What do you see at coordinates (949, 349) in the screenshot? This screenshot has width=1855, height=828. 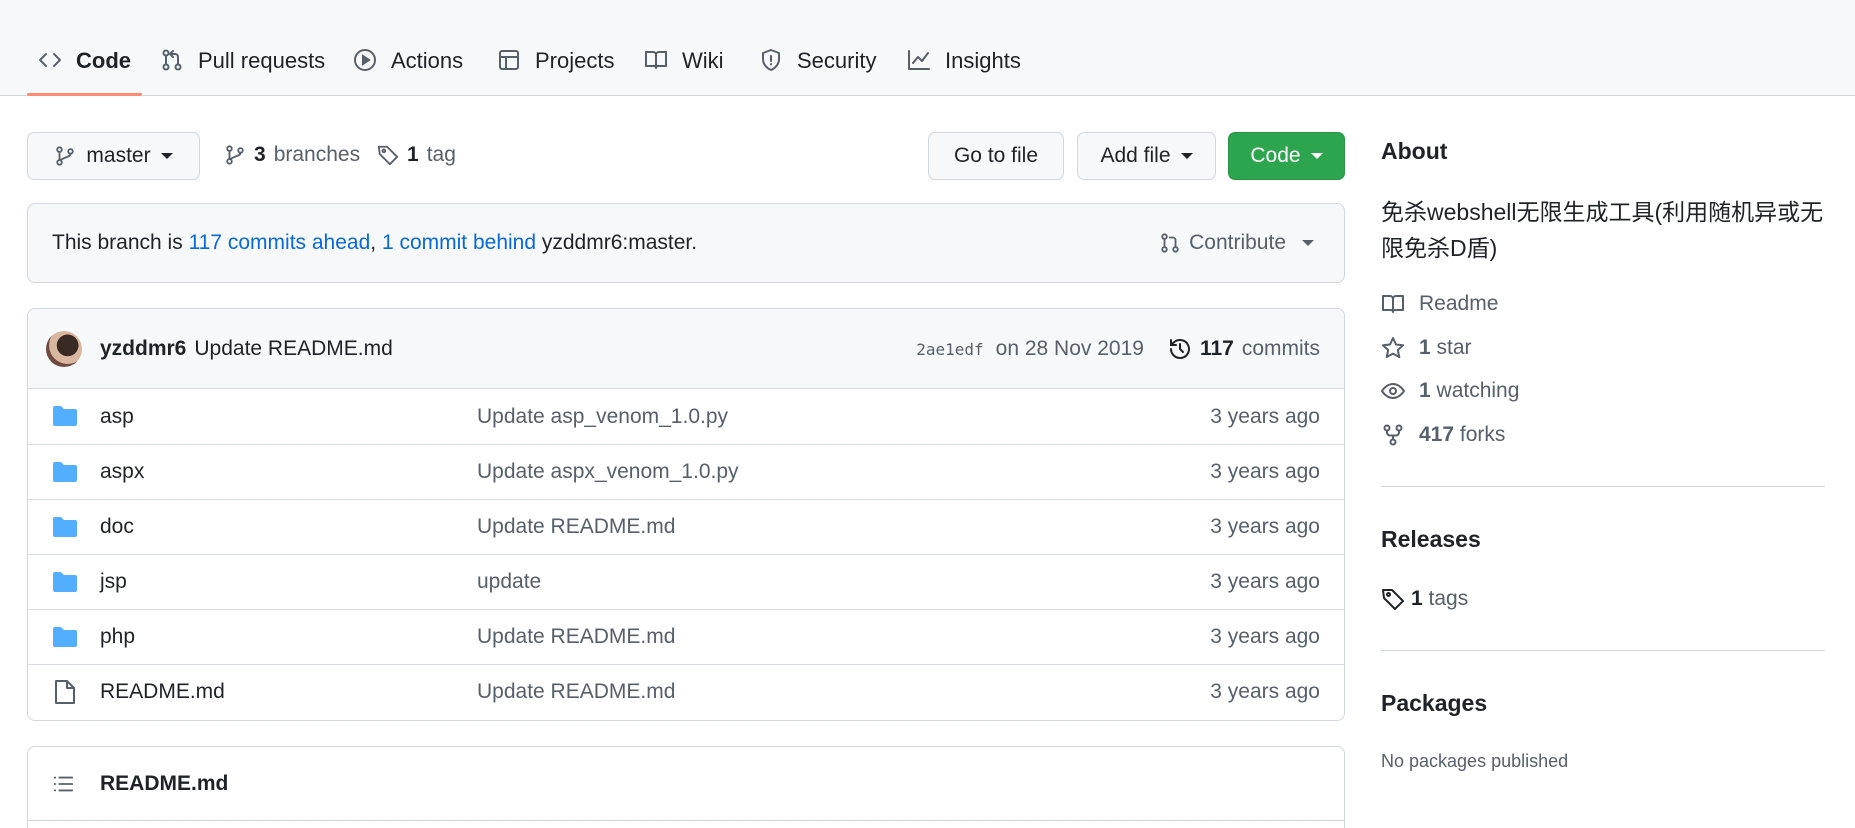 I see `commit-sha: 2ae1edf` at bounding box center [949, 349].